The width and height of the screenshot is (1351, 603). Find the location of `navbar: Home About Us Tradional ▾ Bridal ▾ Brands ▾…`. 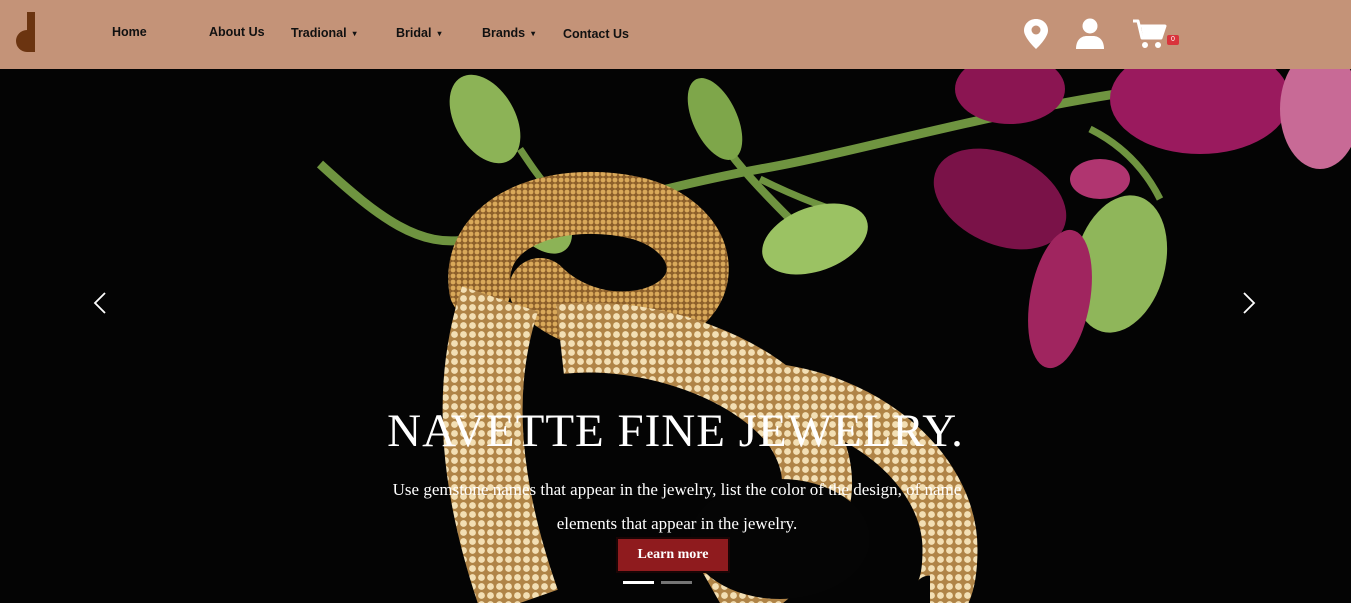

navbar: Home About Us Tradional ▾ Bridal ▾ Brands ▾… is located at coordinates (675, 34).